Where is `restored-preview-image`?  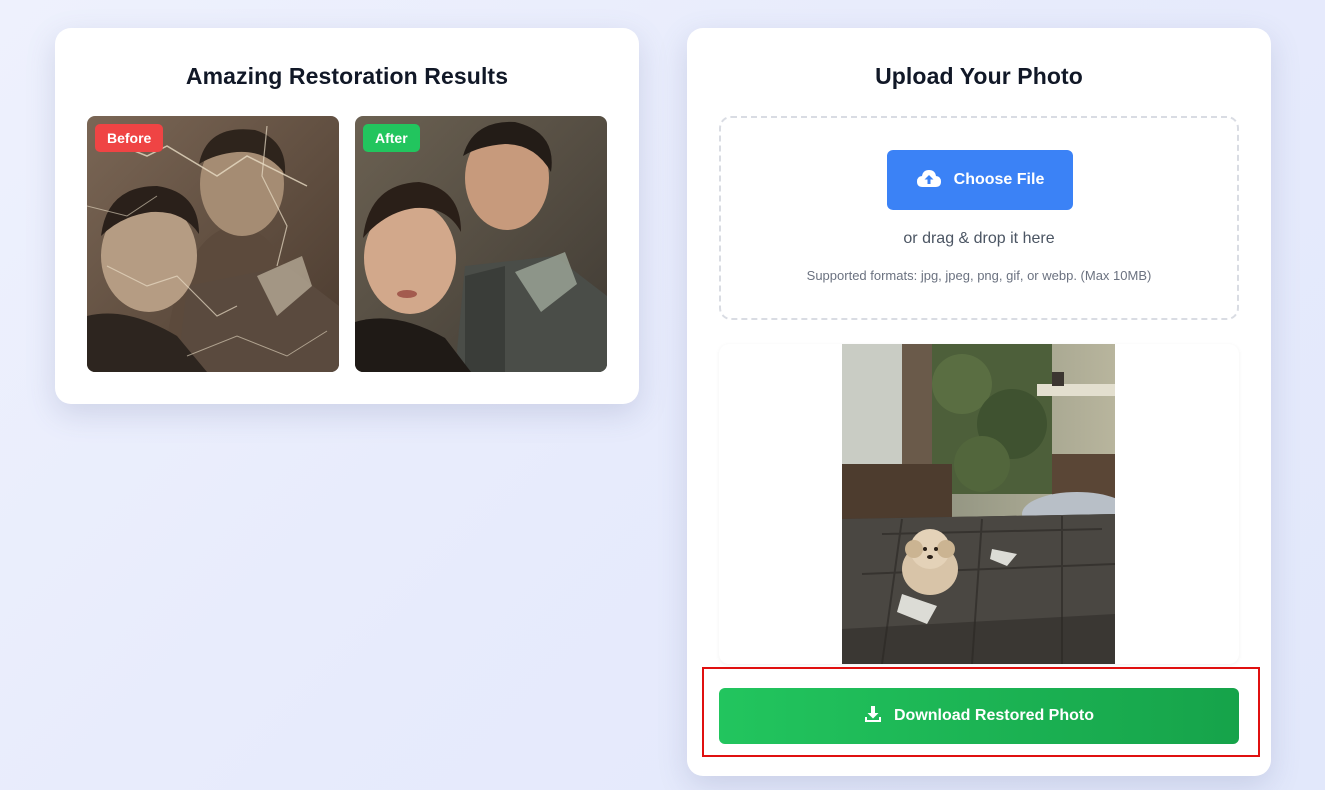 restored-preview-image is located at coordinates (978, 504).